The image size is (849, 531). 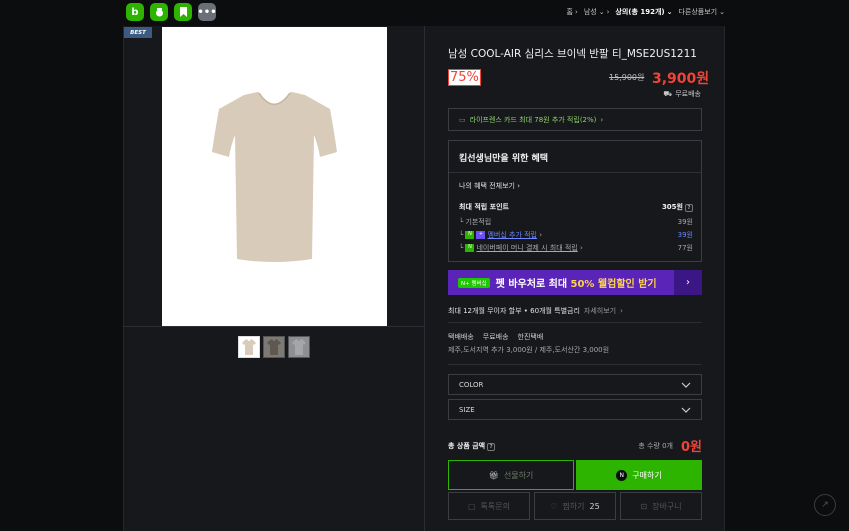 I want to click on buy-button: N 구매하기, so click(x=639, y=475).